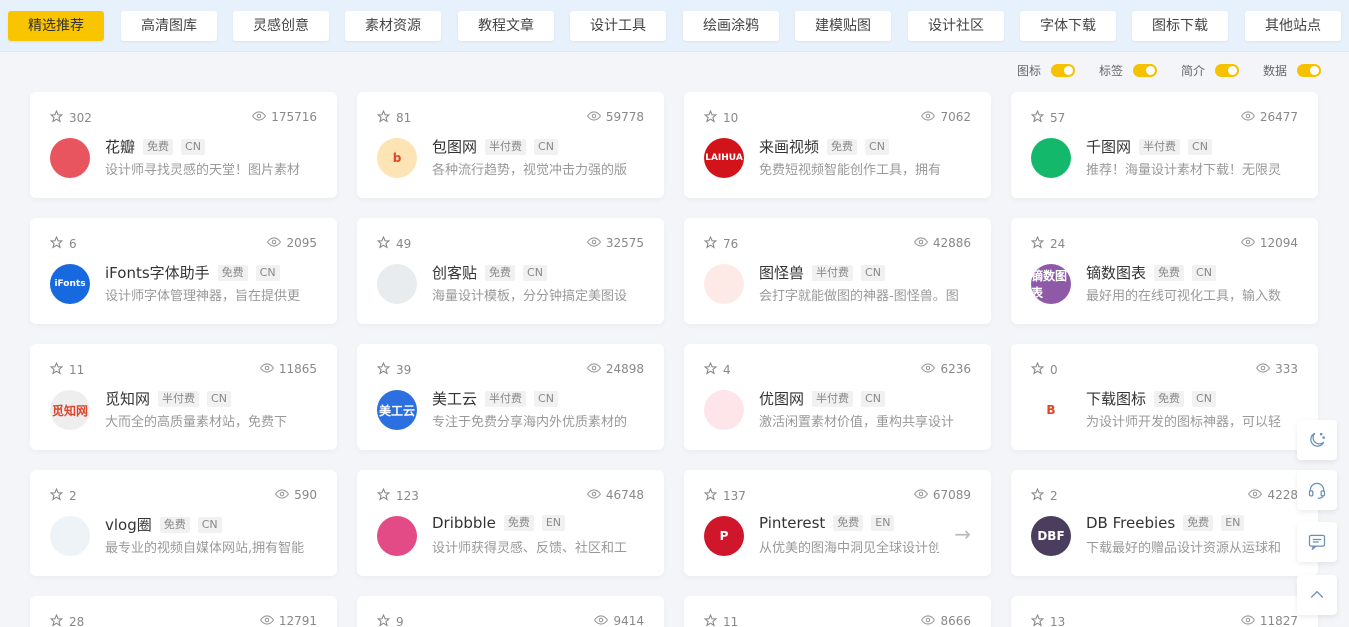  I want to click on site-name: 花瓣, so click(120, 146).